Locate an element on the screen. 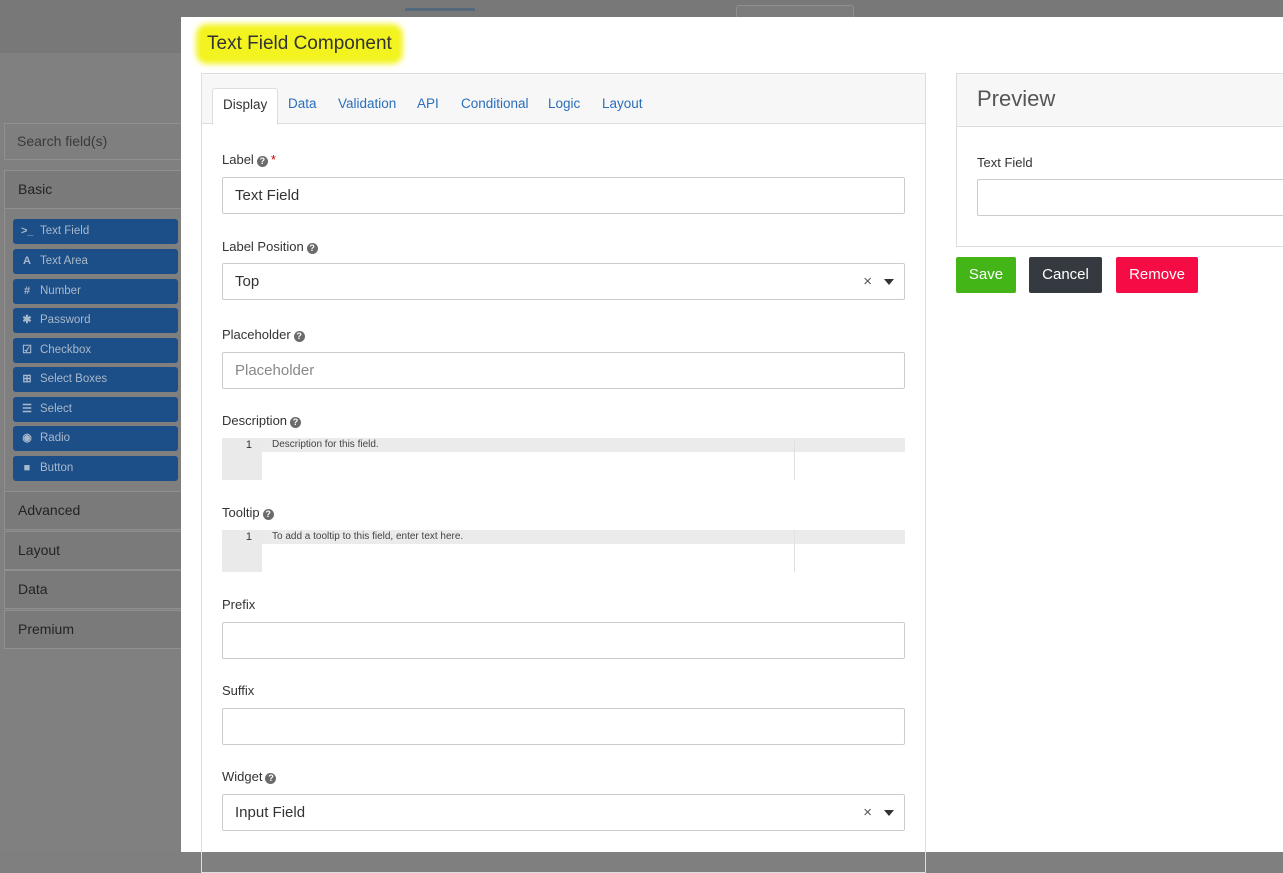  component-label: Text Area is located at coordinates (64, 261).